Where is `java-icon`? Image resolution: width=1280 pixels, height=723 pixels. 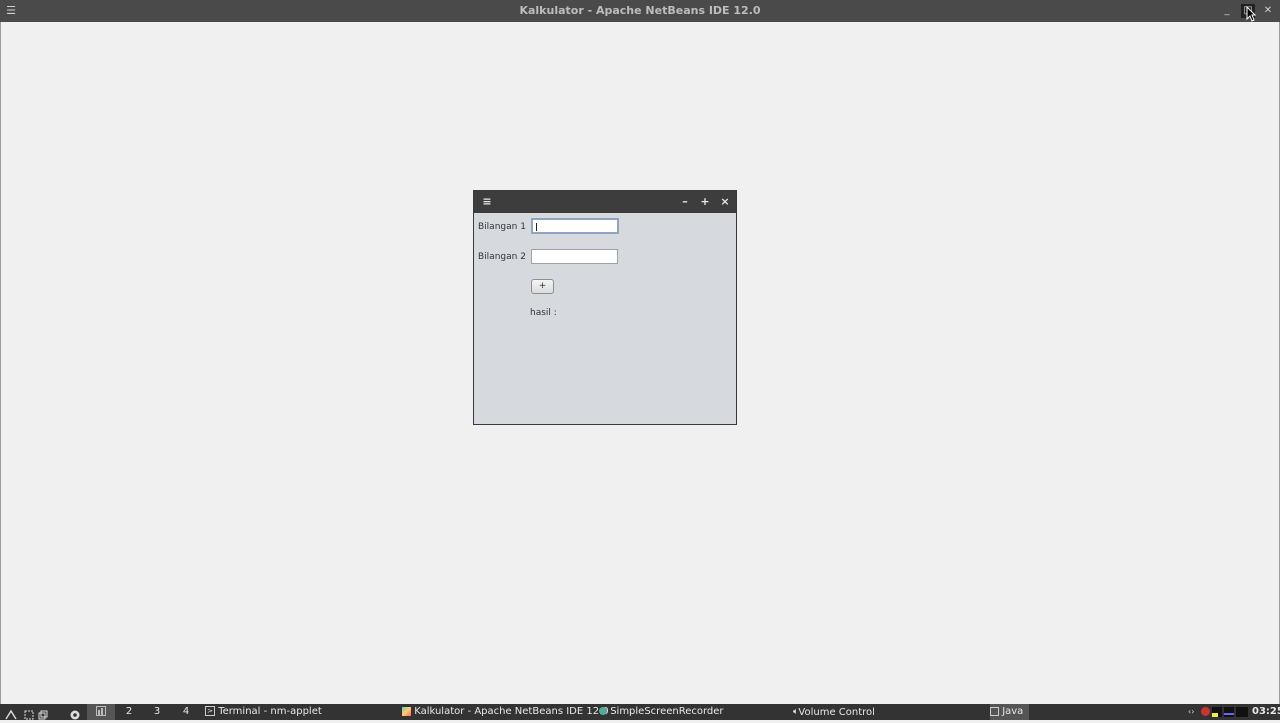
java-icon is located at coordinates (994, 711).